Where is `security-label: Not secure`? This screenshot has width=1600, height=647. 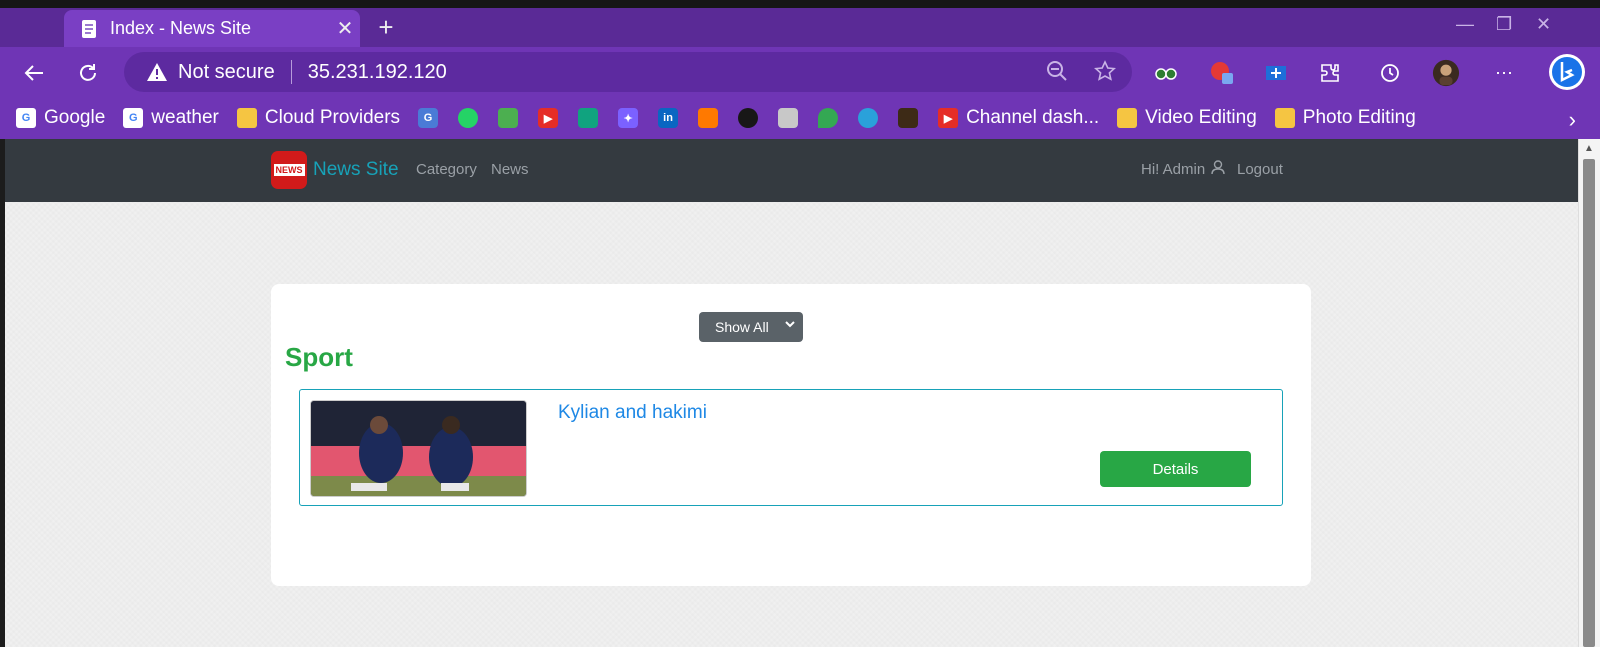 security-label: Not secure is located at coordinates (226, 72).